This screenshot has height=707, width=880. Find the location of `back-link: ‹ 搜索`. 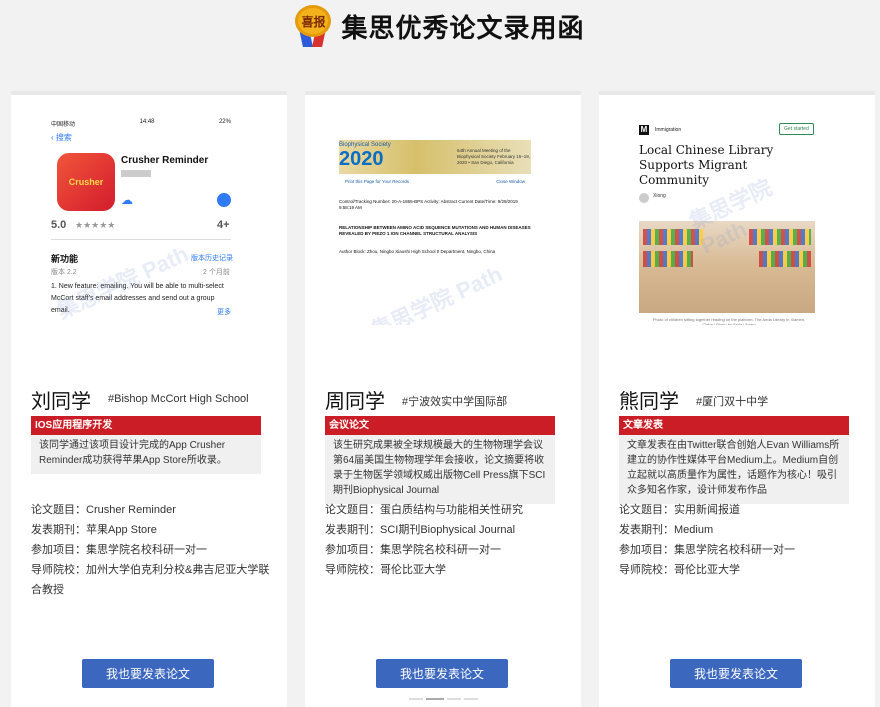

back-link: ‹ 搜索 is located at coordinates (61, 137).